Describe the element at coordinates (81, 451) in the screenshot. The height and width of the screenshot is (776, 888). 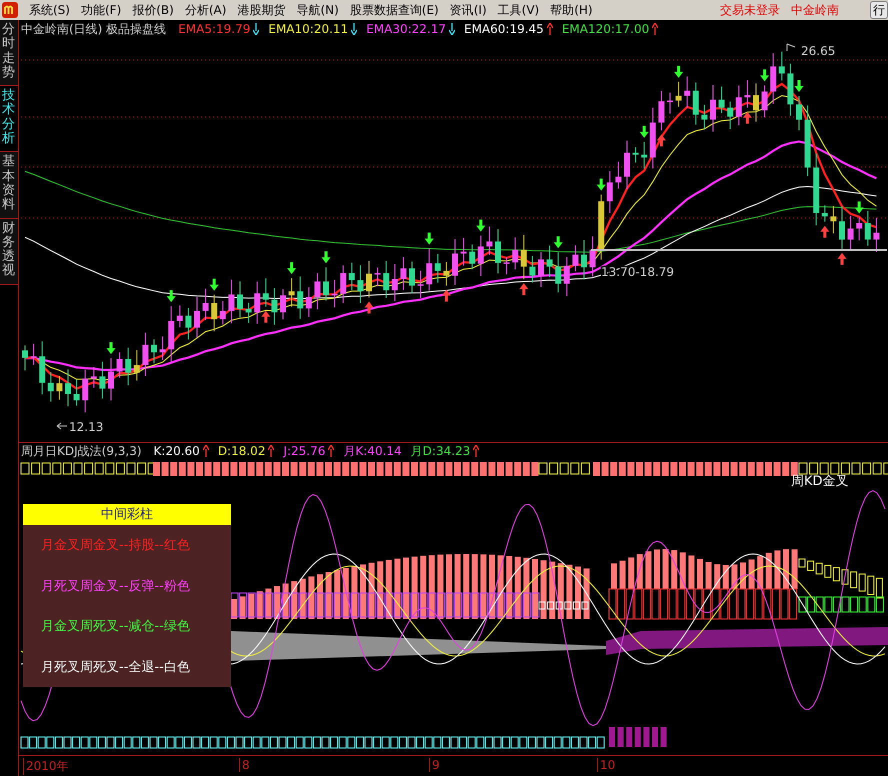
I see `indicator-title: 周月日KDJ战法(9,3,3)` at that location.